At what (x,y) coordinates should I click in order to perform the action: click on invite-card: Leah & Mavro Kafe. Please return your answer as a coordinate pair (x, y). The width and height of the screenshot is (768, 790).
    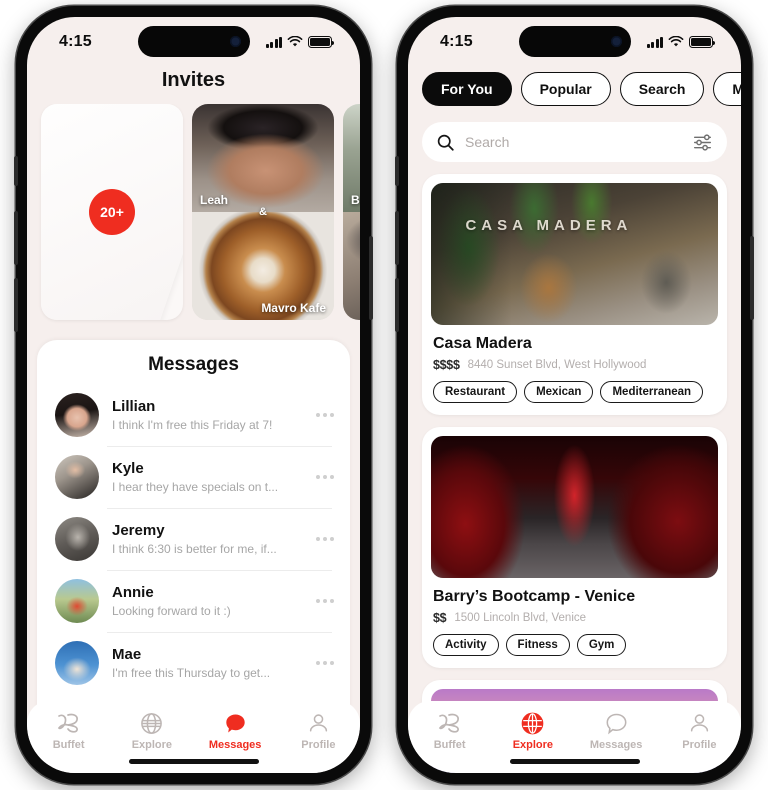
    Looking at the image, I should click on (263, 212).